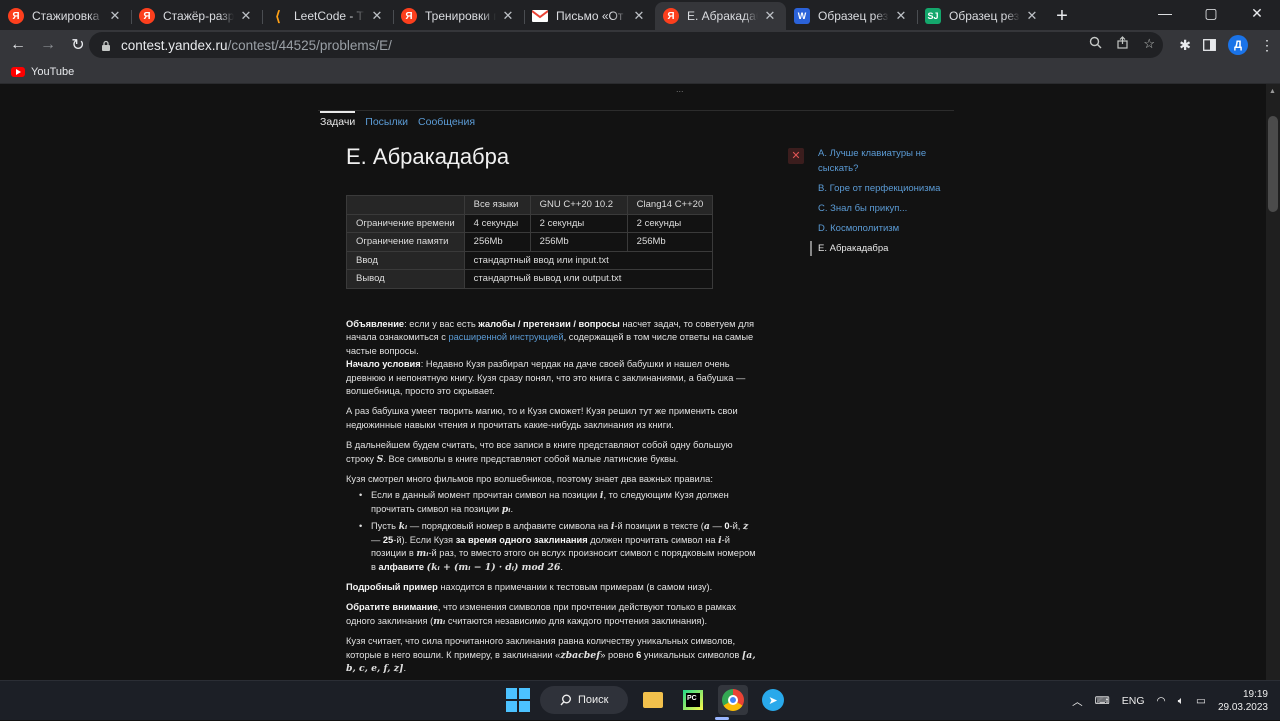 The image size is (1280, 721). I want to click on browser-tab: Я Тренировки по алгоритмам ✕, so click(458, 16).